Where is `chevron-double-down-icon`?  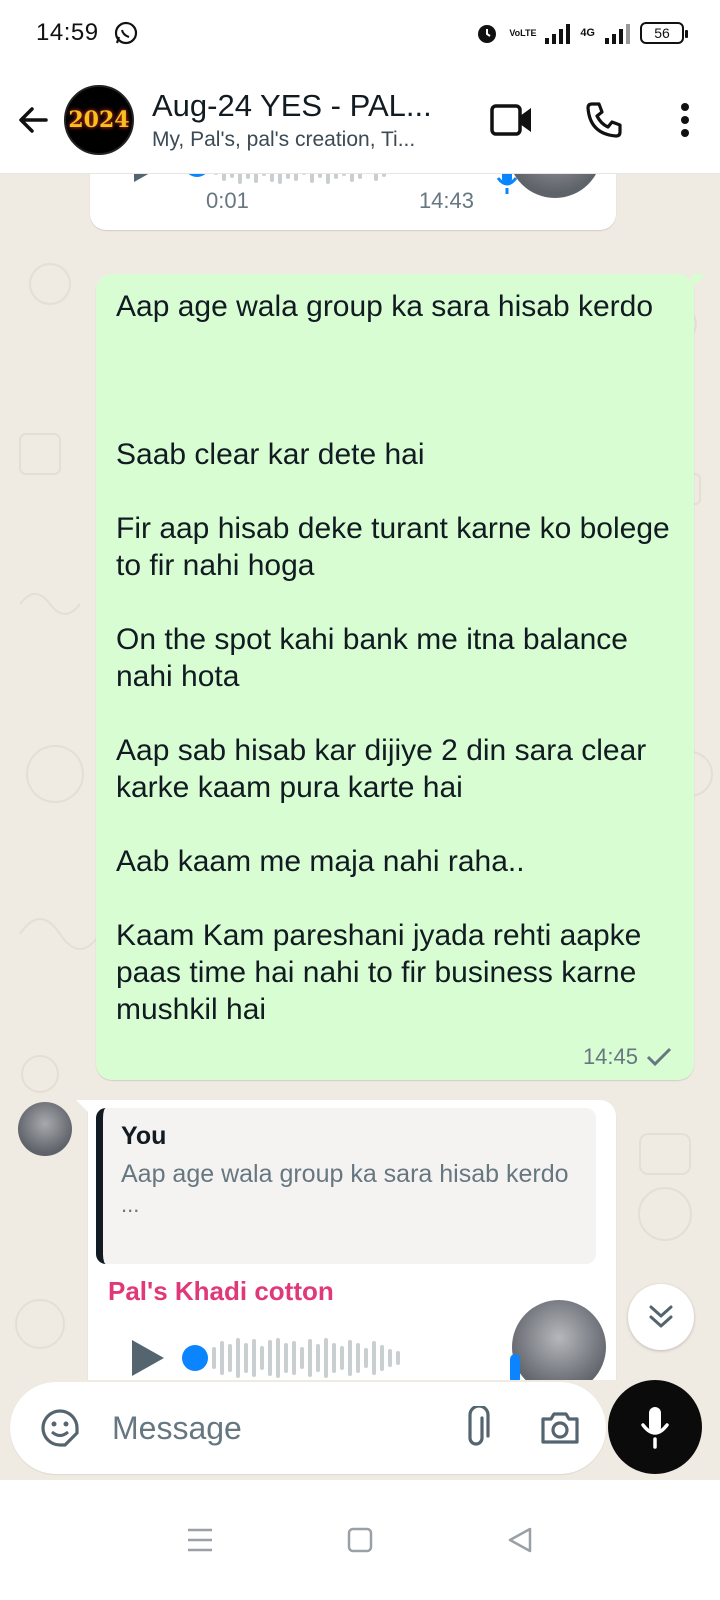 chevron-double-down-icon is located at coordinates (661, 1316).